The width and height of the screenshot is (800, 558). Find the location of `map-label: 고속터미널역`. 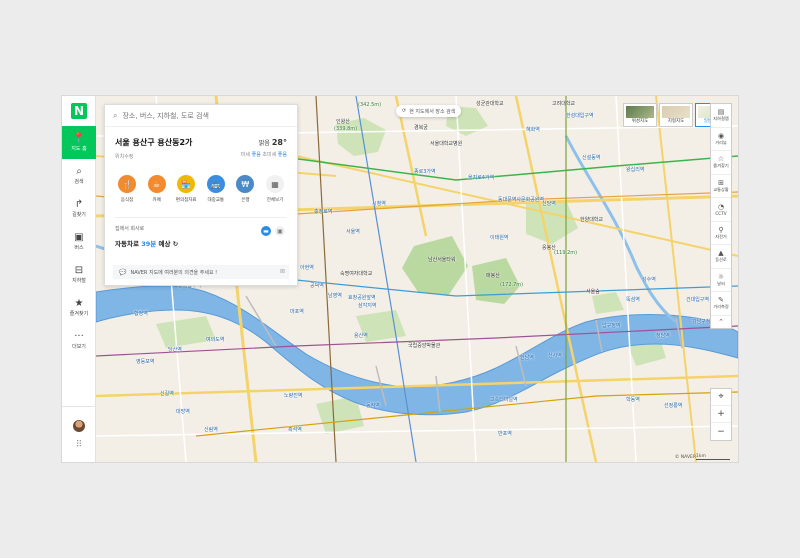

map-label: 고속터미널역 is located at coordinates (504, 399).